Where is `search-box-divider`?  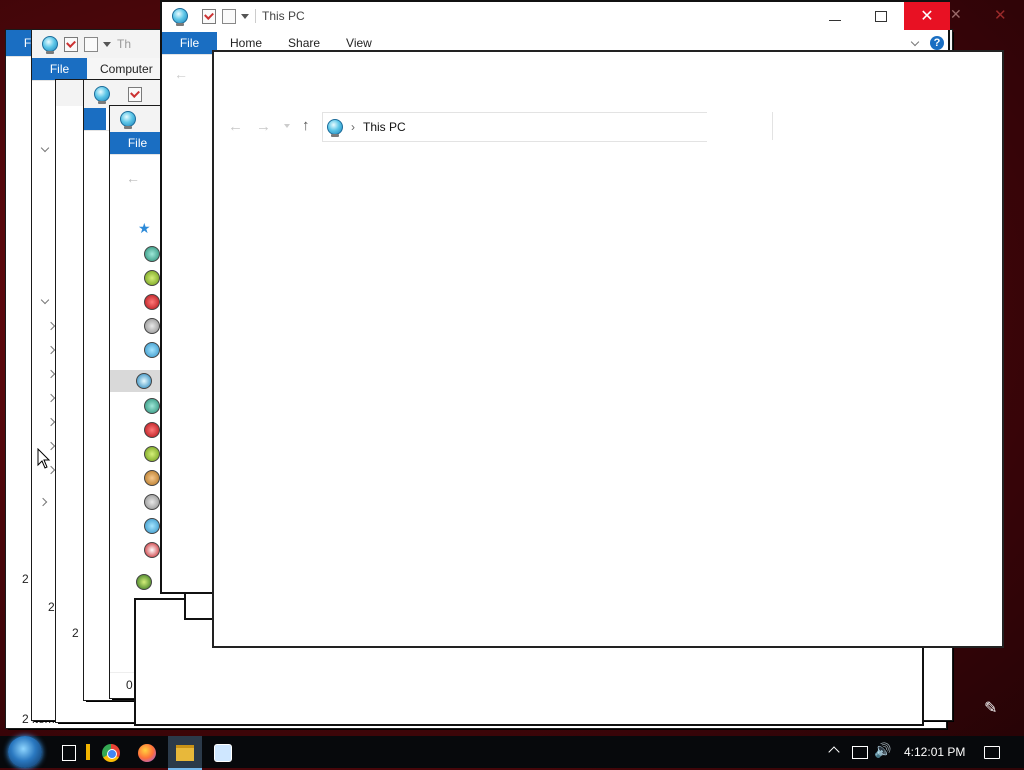 search-box-divider is located at coordinates (772, 126).